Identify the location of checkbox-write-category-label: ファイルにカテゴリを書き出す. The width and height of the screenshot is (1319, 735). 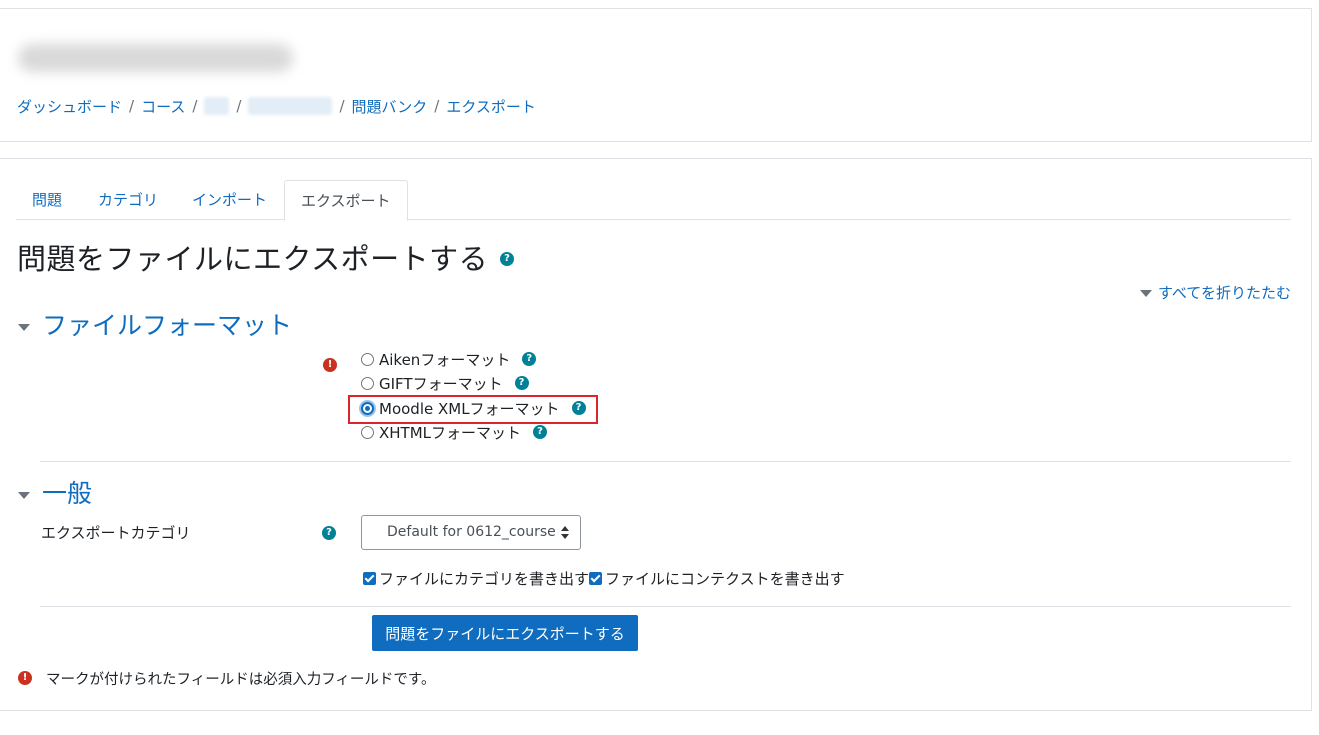
(484, 578).